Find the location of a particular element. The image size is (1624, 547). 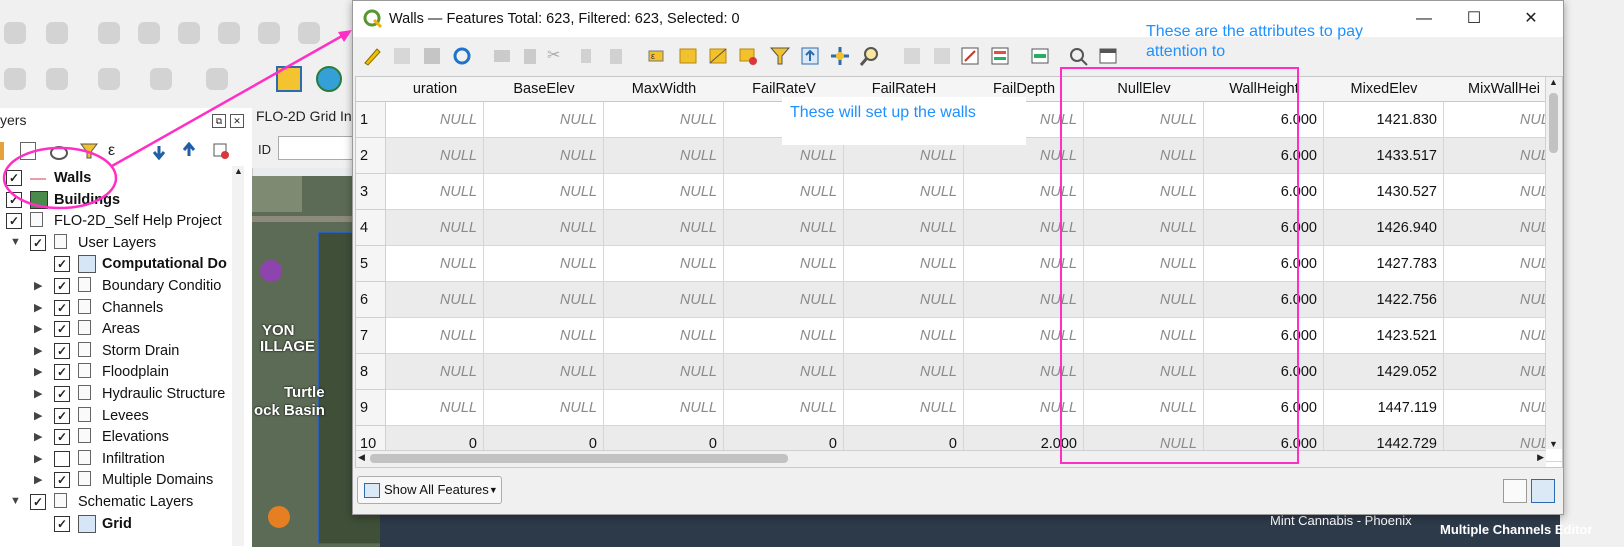

walls-highlight-ellipse is located at coordinates (60, 178).